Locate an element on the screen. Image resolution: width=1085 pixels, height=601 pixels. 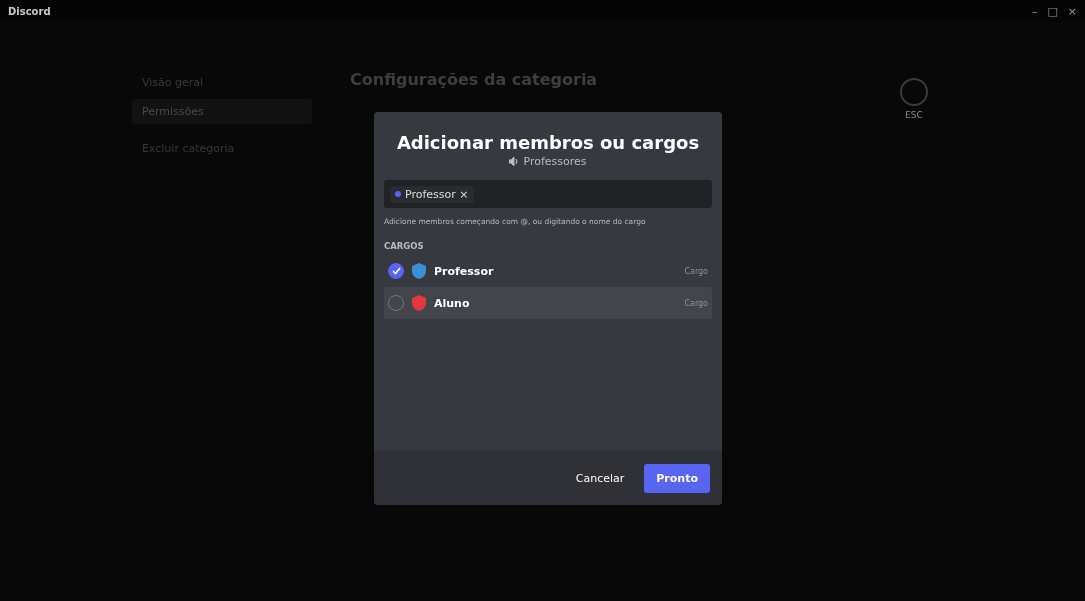
checkmark-icon is located at coordinates (396, 271).